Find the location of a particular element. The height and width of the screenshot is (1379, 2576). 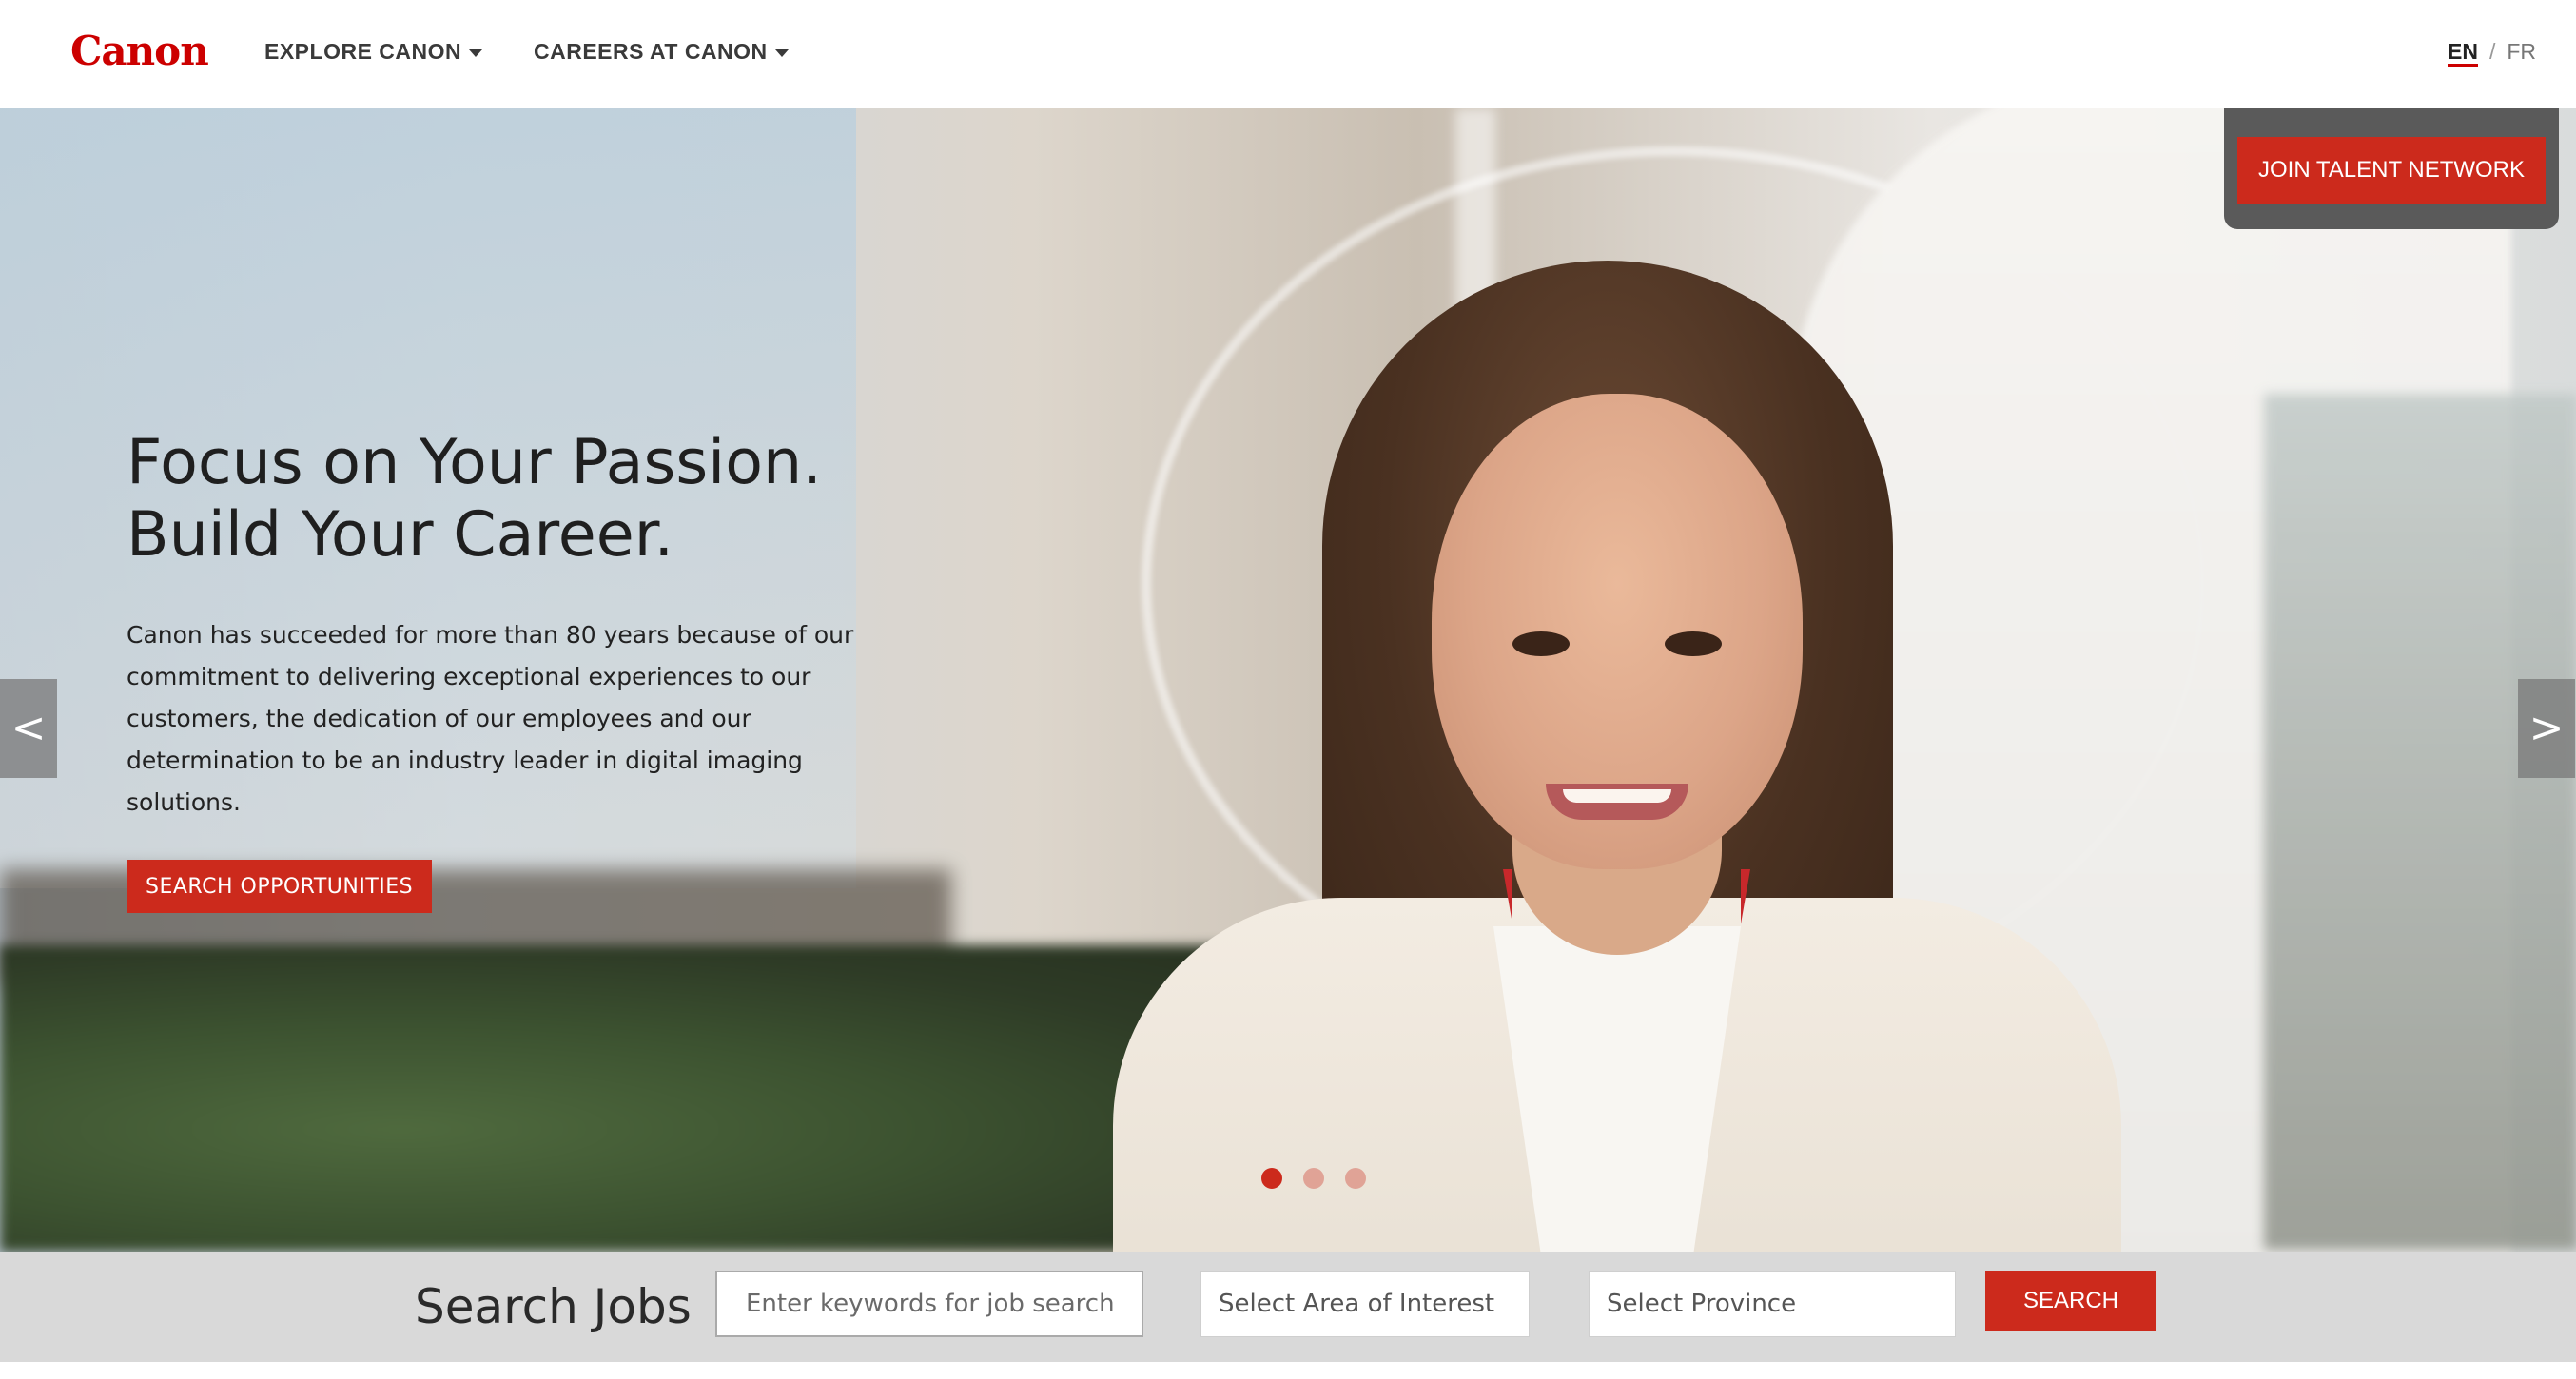

nav-careers-at-canon: CAREERS AT CANON is located at coordinates (662, 51).